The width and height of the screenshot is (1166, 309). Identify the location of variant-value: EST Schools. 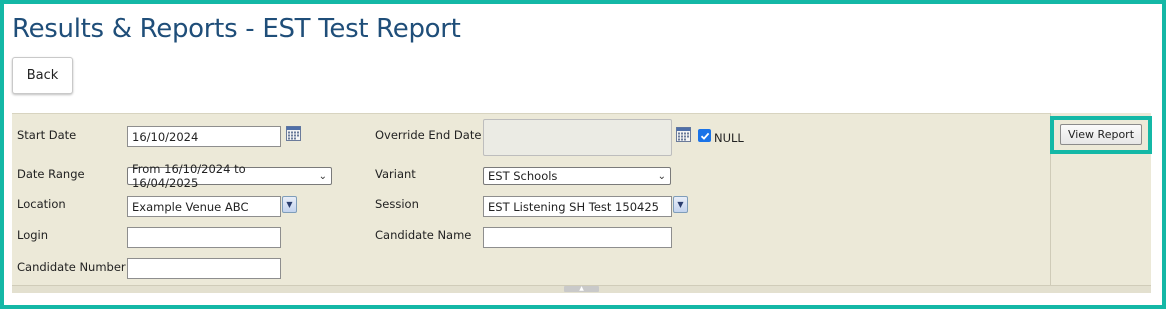
(523, 176).